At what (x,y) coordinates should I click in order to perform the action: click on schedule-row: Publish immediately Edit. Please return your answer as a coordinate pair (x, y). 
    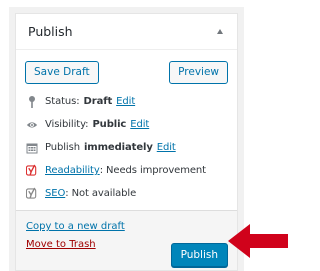
    Looking at the image, I should click on (126, 147).